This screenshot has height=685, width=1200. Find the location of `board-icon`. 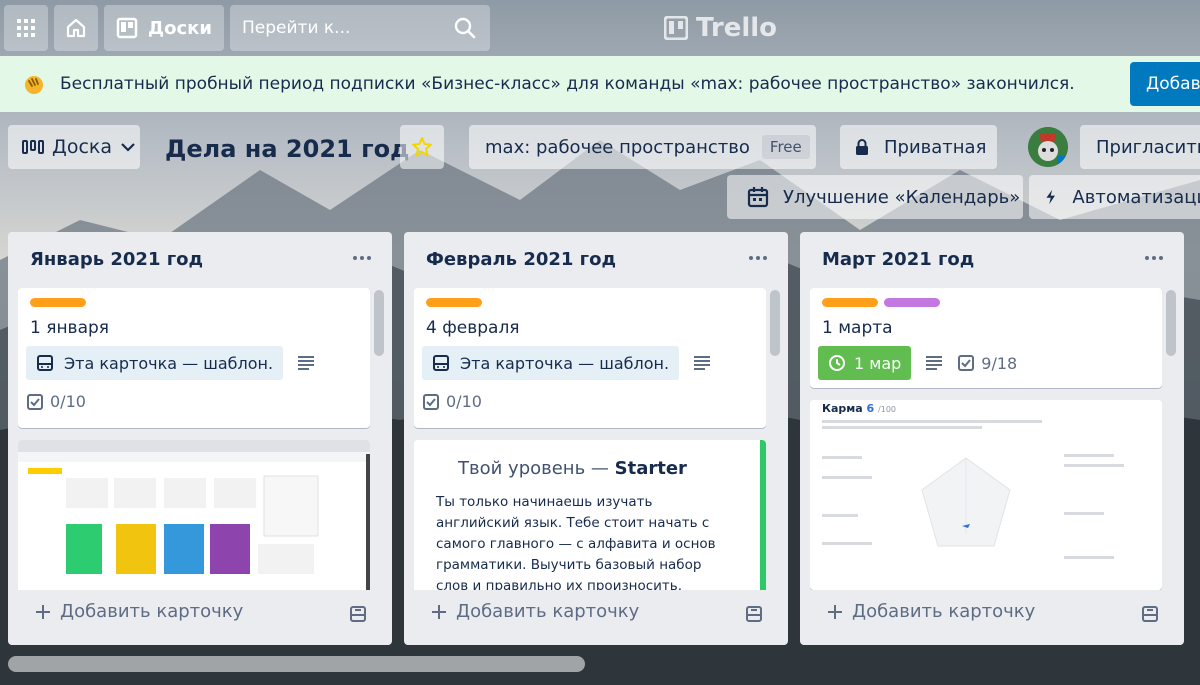

board-icon is located at coordinates (127, 28).